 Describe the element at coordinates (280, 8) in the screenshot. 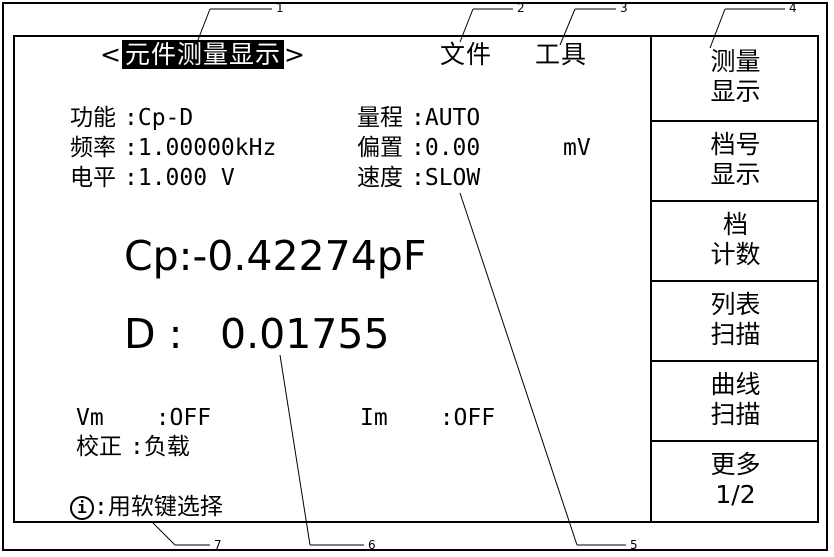

I see `callout-1: 1` at that location.